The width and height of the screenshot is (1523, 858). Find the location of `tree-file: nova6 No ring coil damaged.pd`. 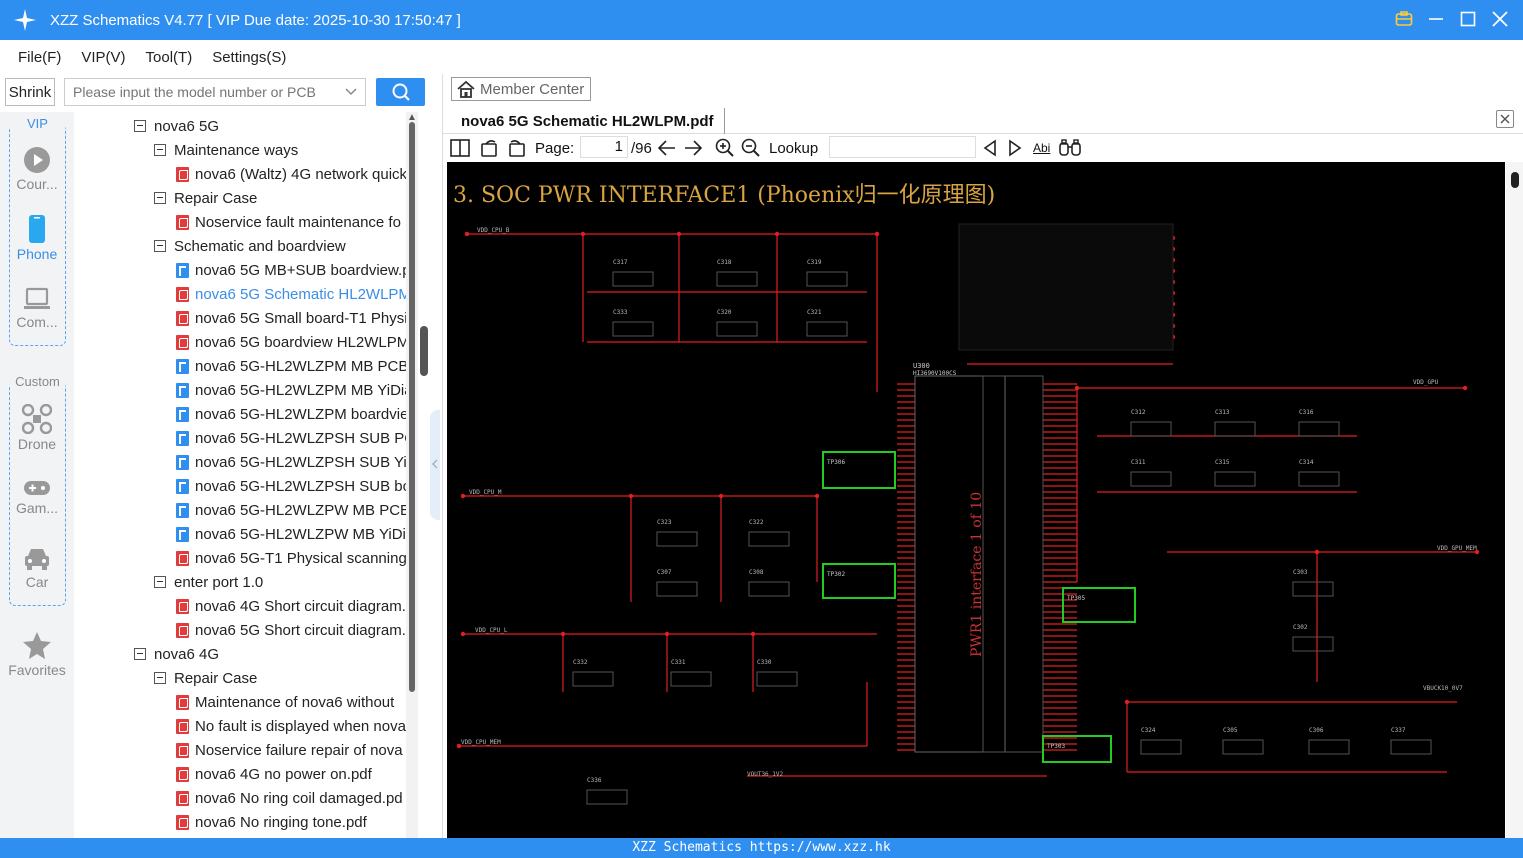

tree-file: nova6 No ring coil damaged.pd is located at coordinates (289, 798).